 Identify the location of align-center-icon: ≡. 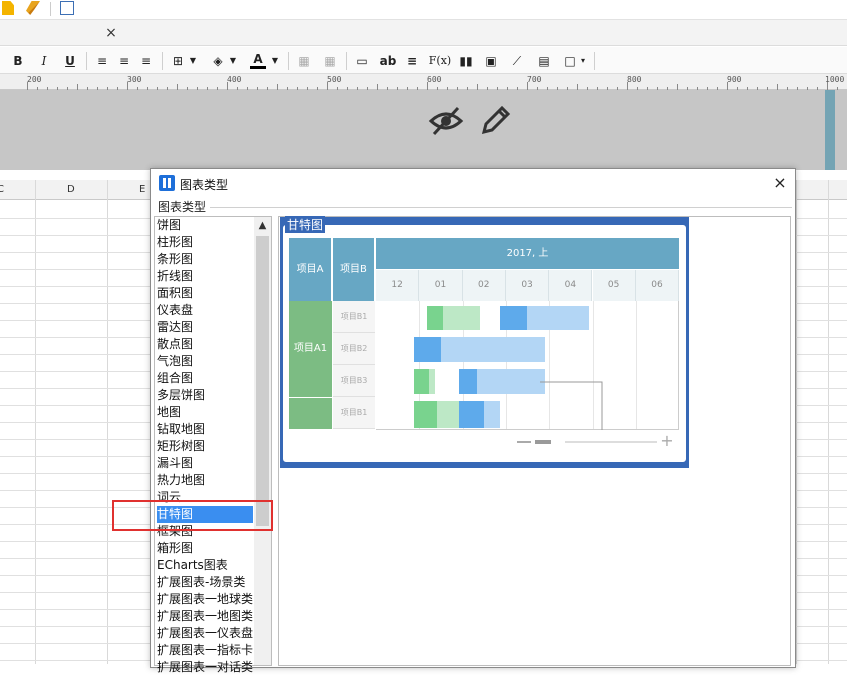
(124, 61).